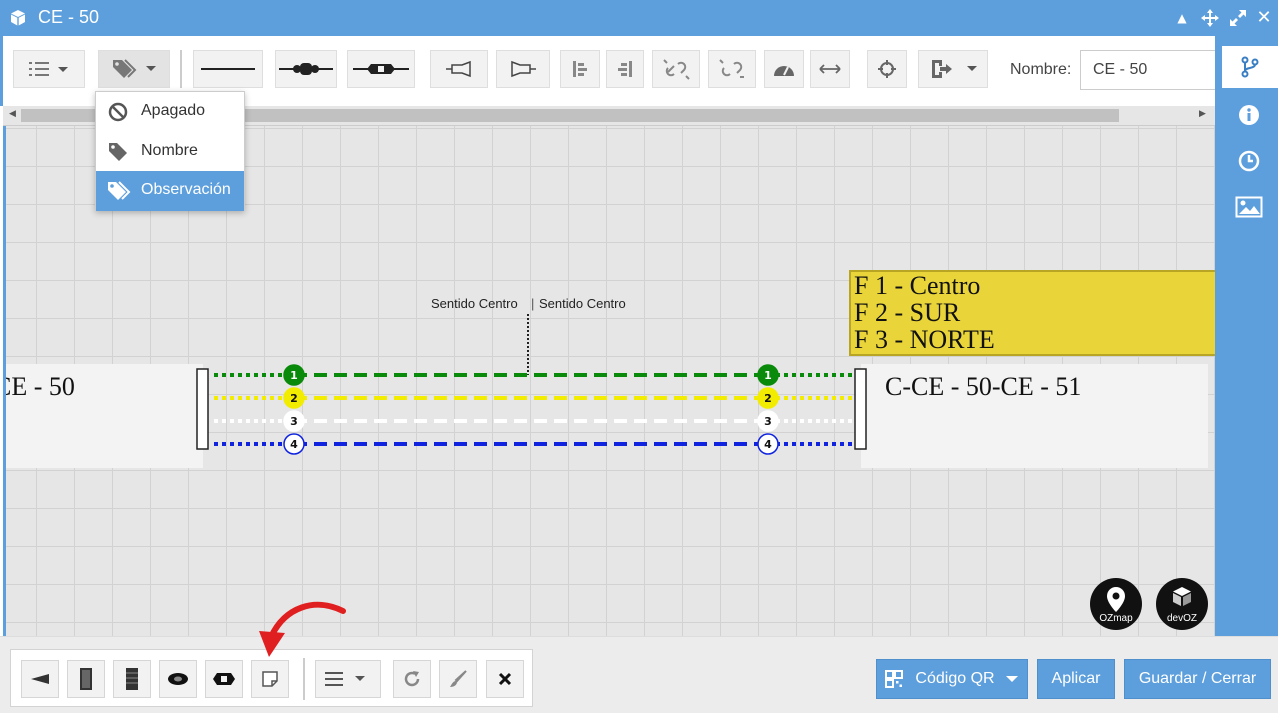 This screenshot has height=713, width=1278. I want to click on add-note-button, so click(270, 679).